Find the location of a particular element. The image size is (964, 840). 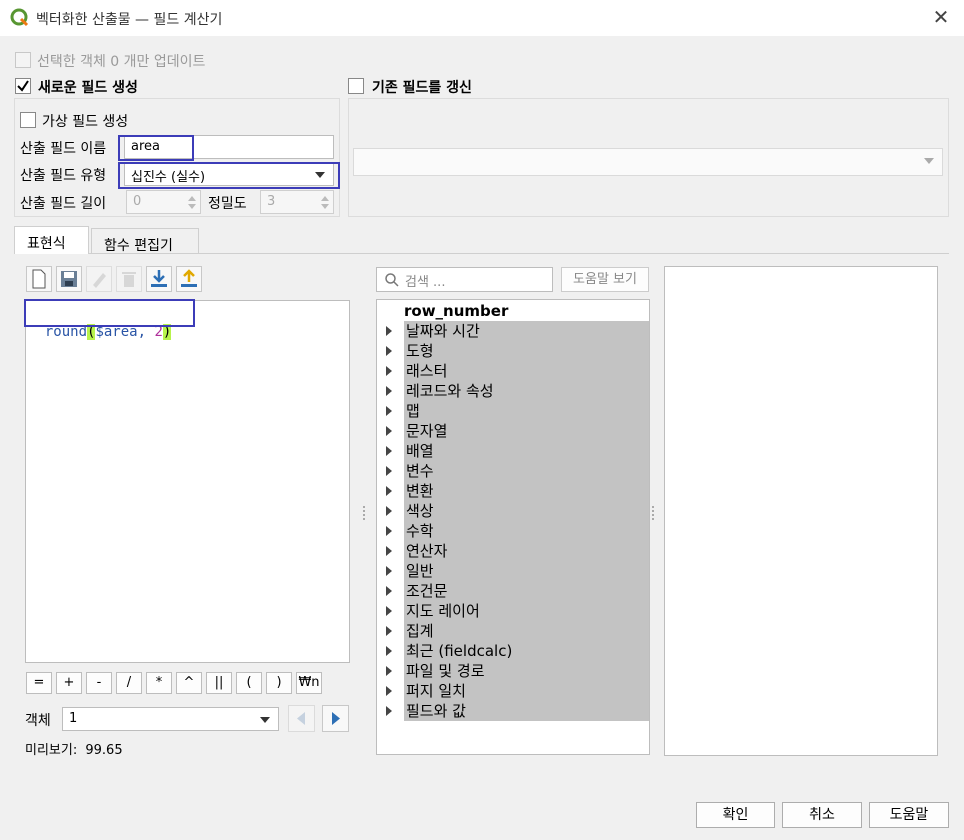

virtual-field-checkbox is located at coordinates (28, 120).